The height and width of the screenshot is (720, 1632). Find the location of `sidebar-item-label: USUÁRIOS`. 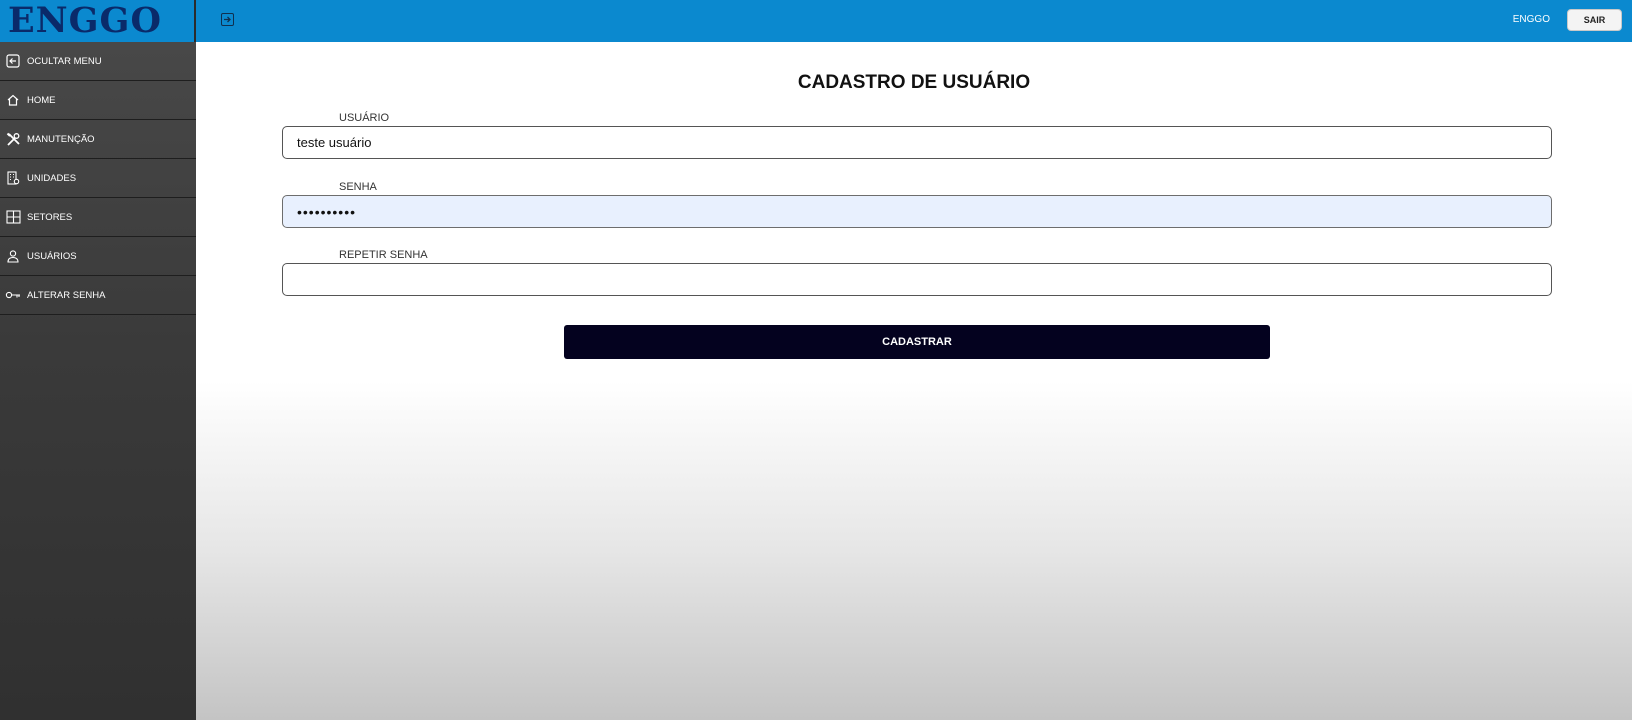

sidebar-item-label: USUÁRIOS is located at coordinates (52, 256).